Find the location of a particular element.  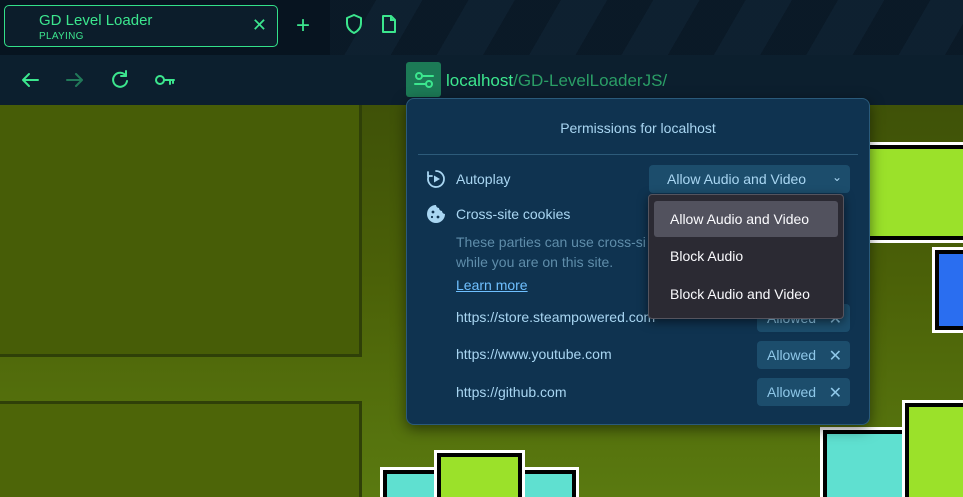

tab-strip: GD Level Loader PLAYING ✕ + is located at coordinates (481, 27).